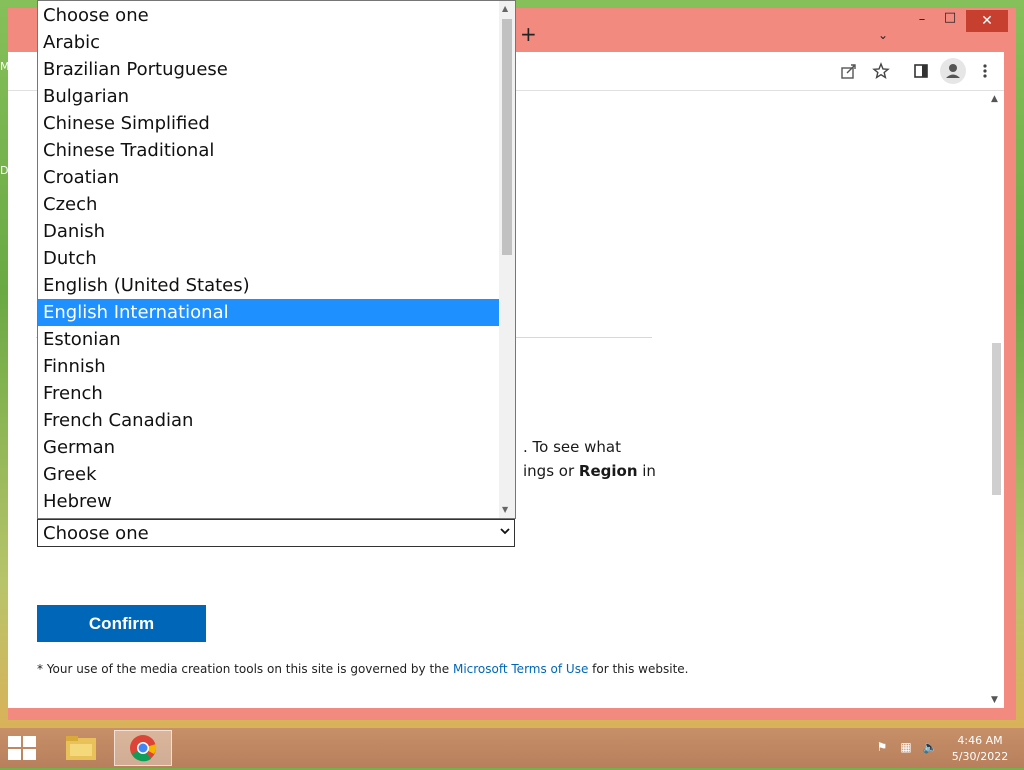  Describe the element at coordinates (82, 339) in the screenshot. I see `dropdown-option-label: Estonian` at that location.